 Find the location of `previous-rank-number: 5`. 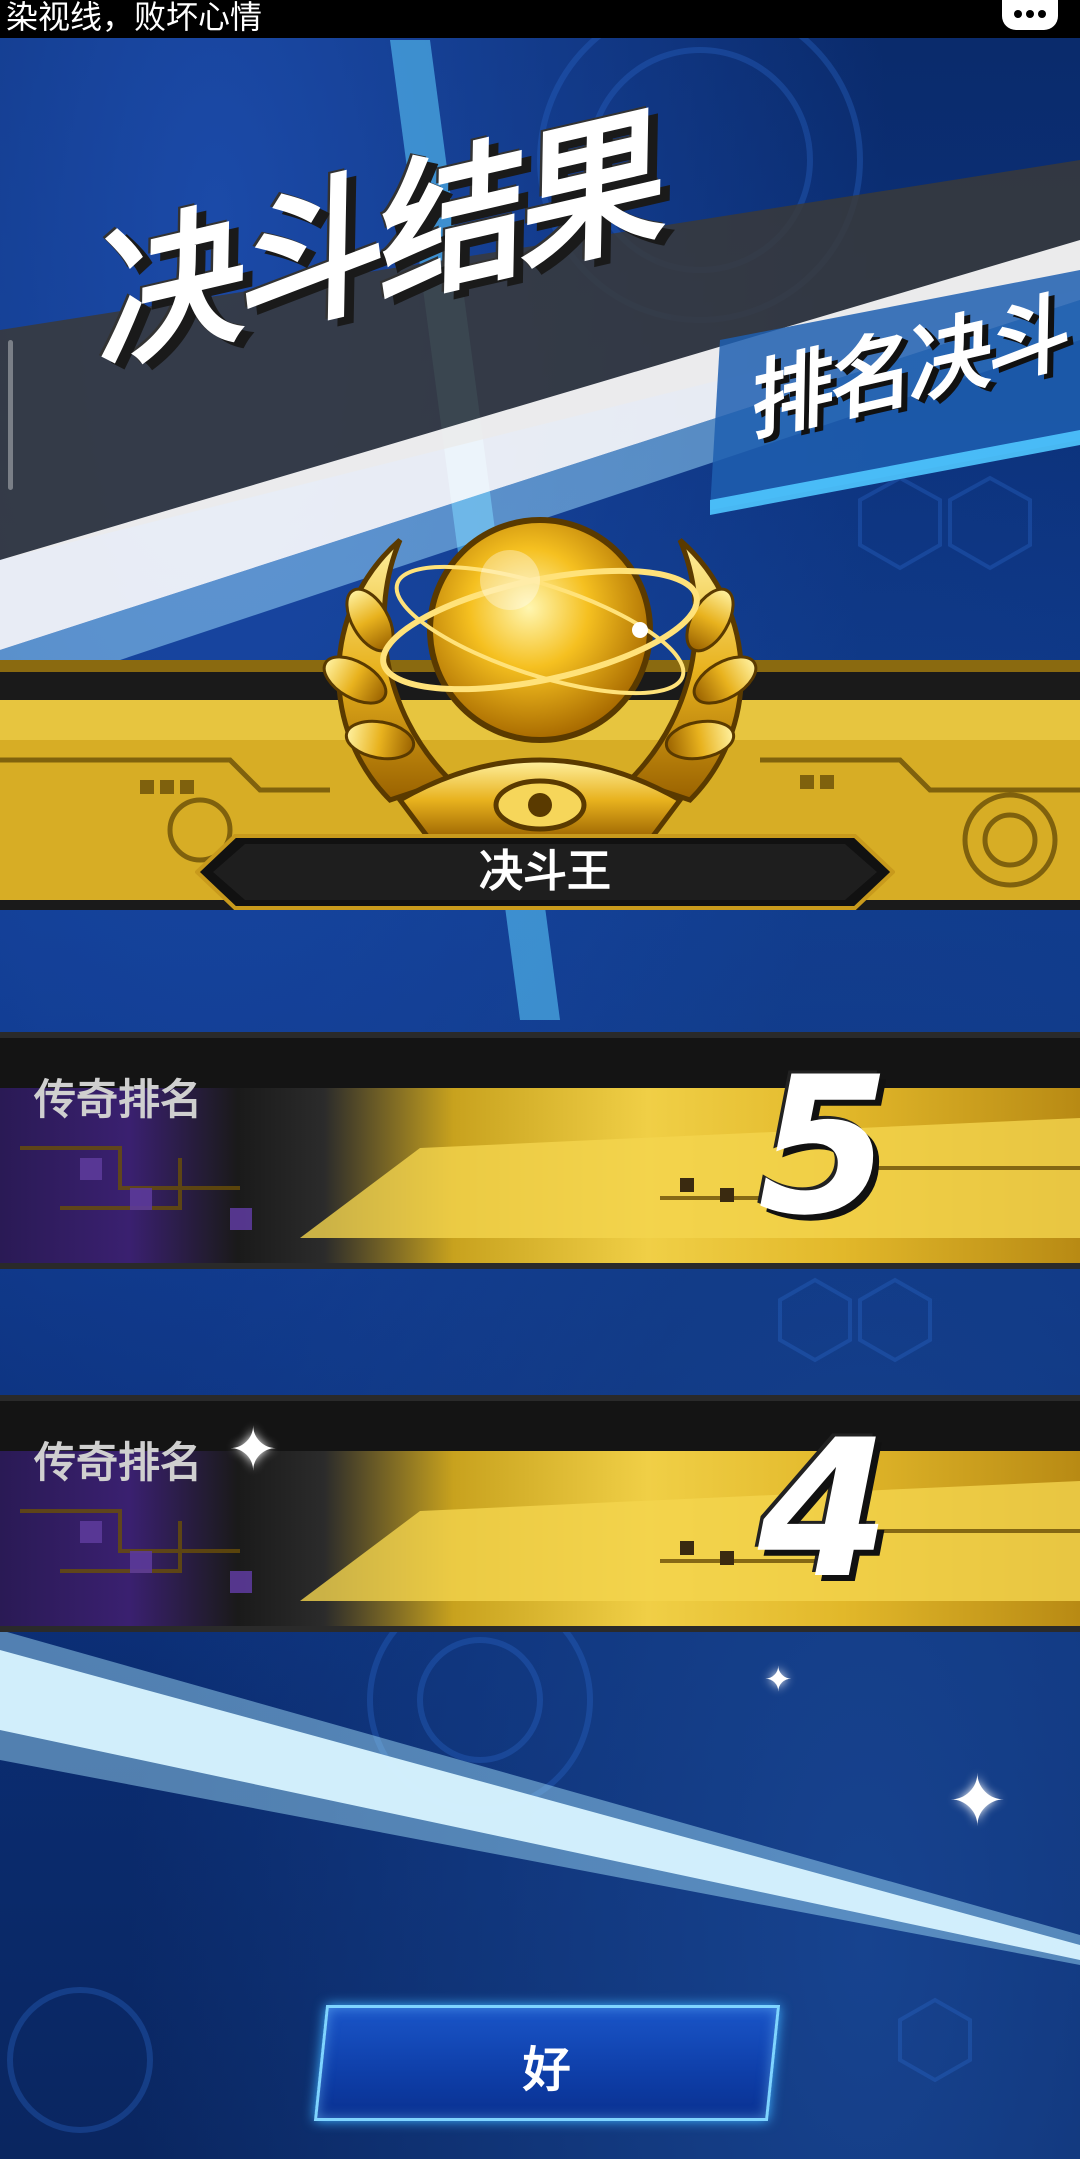

previous-rank-number: 5 is located at coordinates (823, 1146).